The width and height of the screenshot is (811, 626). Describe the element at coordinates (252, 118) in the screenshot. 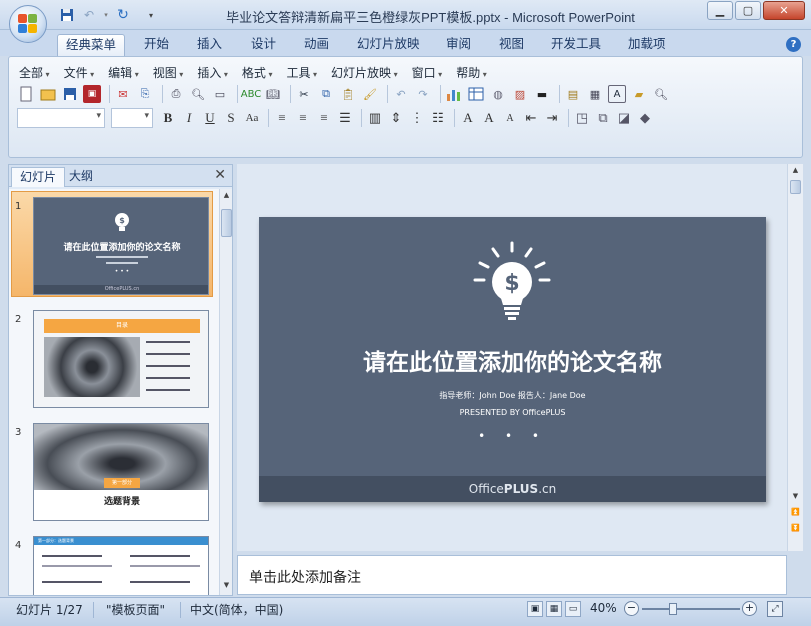

I see `change-case-icon: Aa` at that location.